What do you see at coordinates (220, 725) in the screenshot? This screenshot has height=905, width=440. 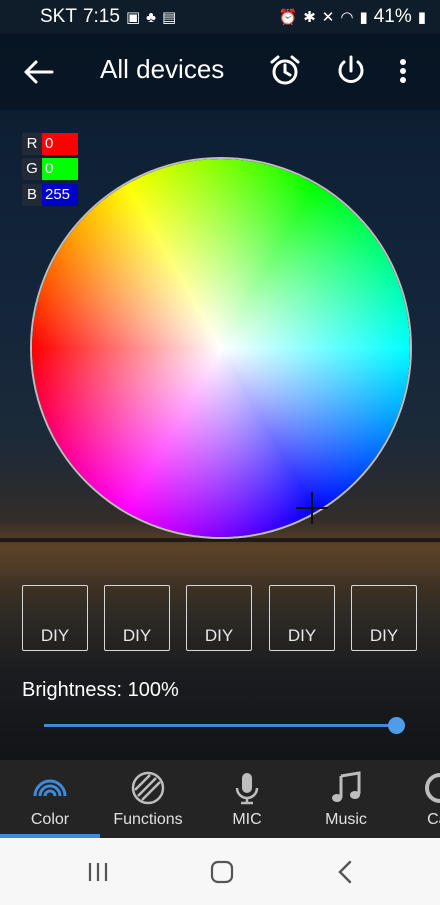 I see `brightness-slider-track` at bounding box center [220, 725].